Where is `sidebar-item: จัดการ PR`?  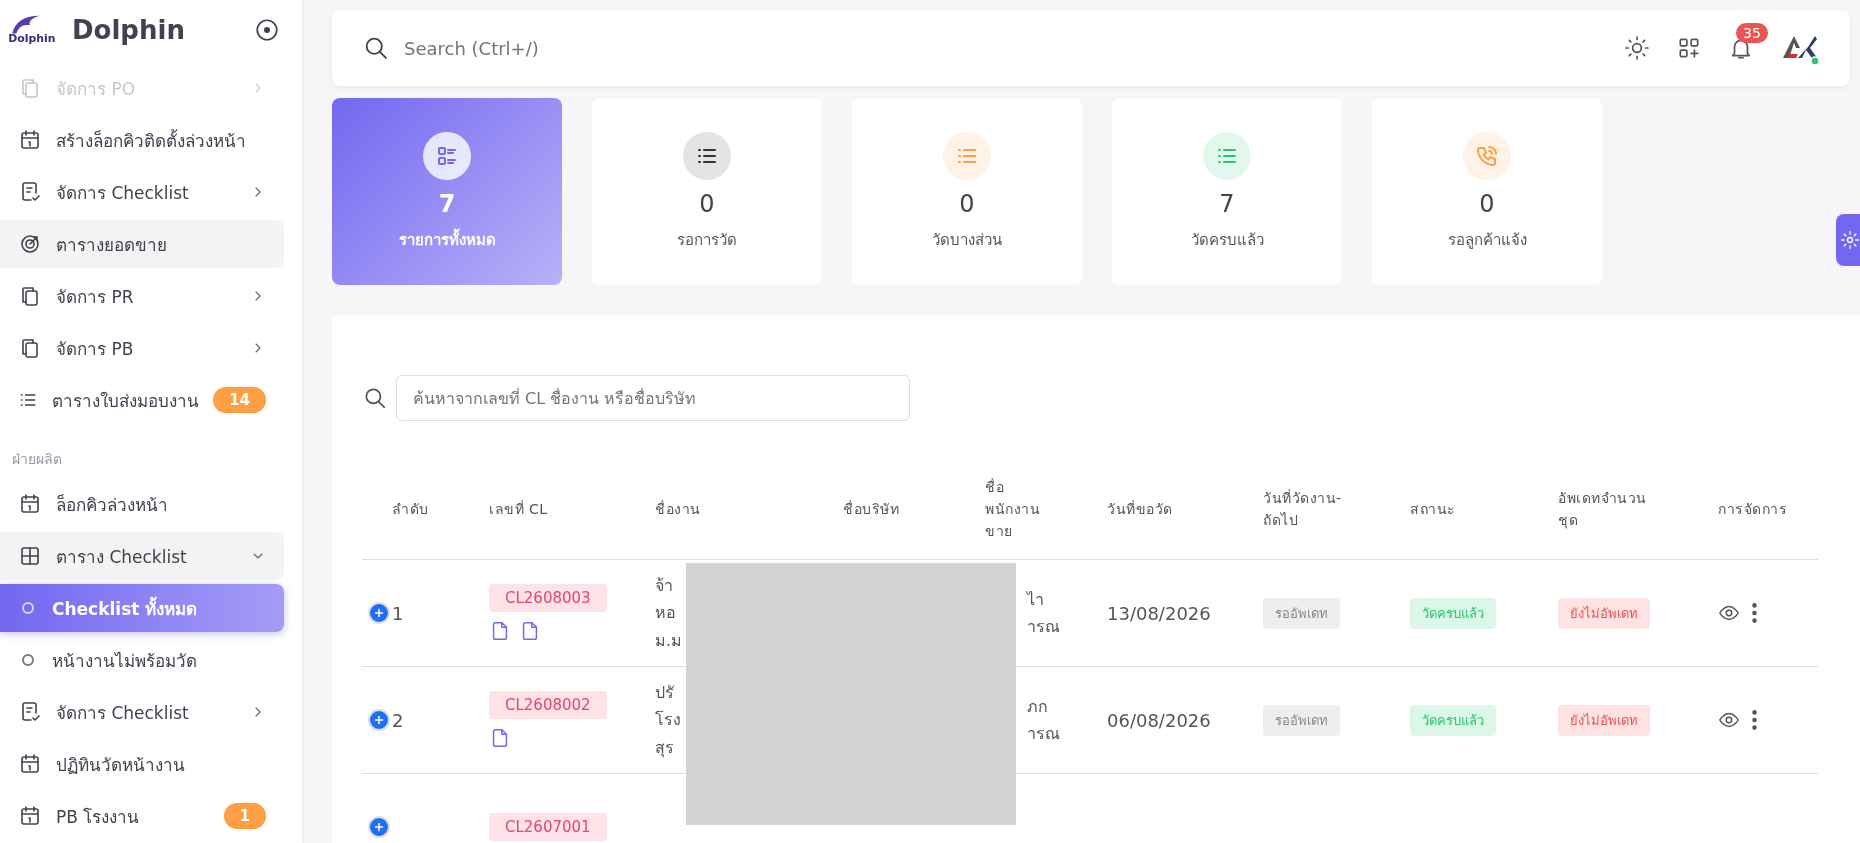 sidebar-item: จัดการ PR is located at coordinates (142, 296).